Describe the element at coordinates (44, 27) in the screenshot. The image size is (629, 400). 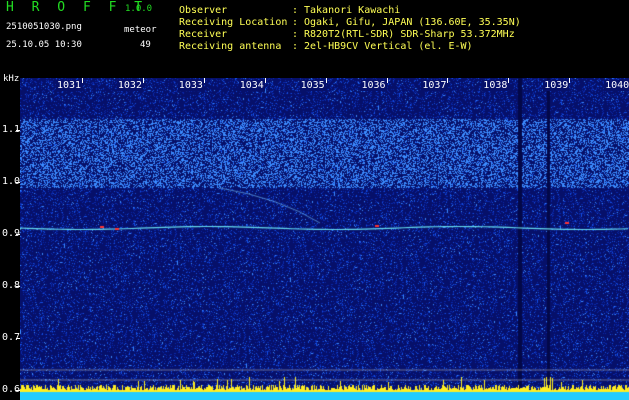
I see `image-filename: 2510051030.png` at that location.